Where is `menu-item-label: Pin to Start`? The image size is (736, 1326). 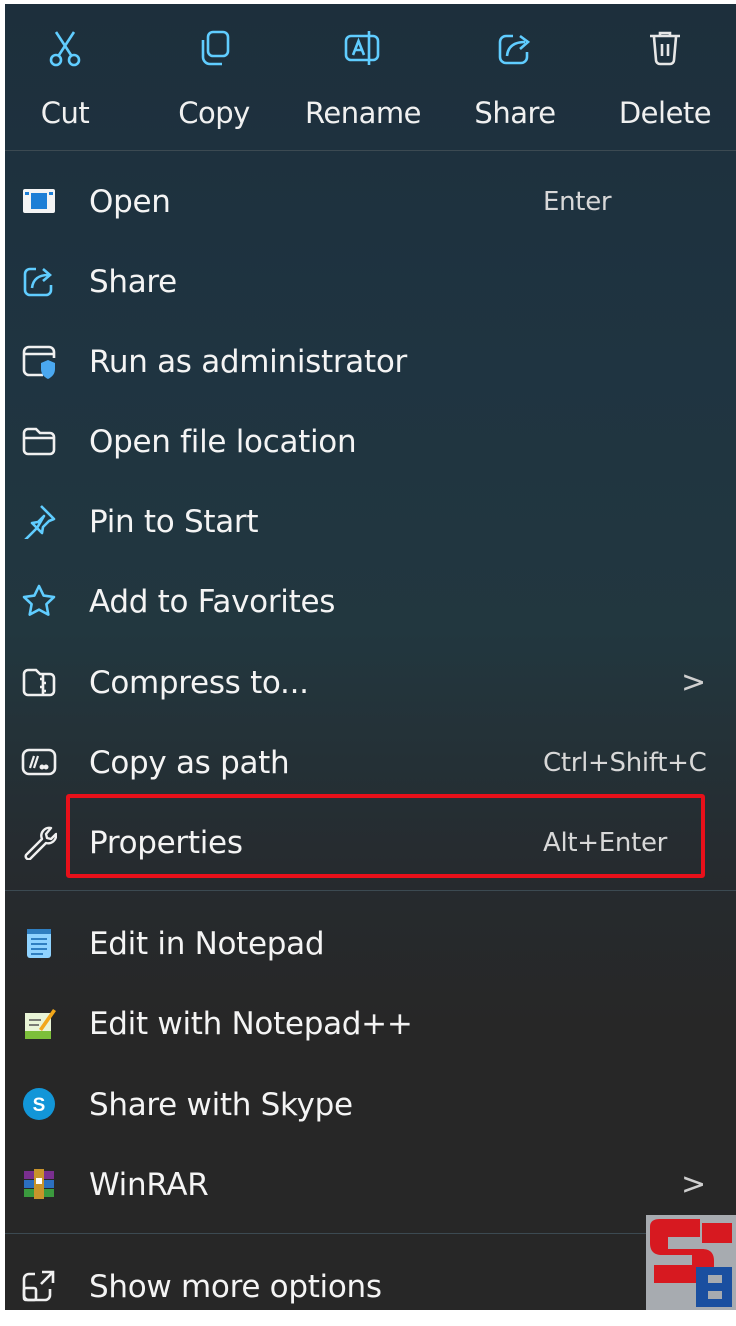 menu-item-label: Pin to Start is located at coordinates (174, 522).